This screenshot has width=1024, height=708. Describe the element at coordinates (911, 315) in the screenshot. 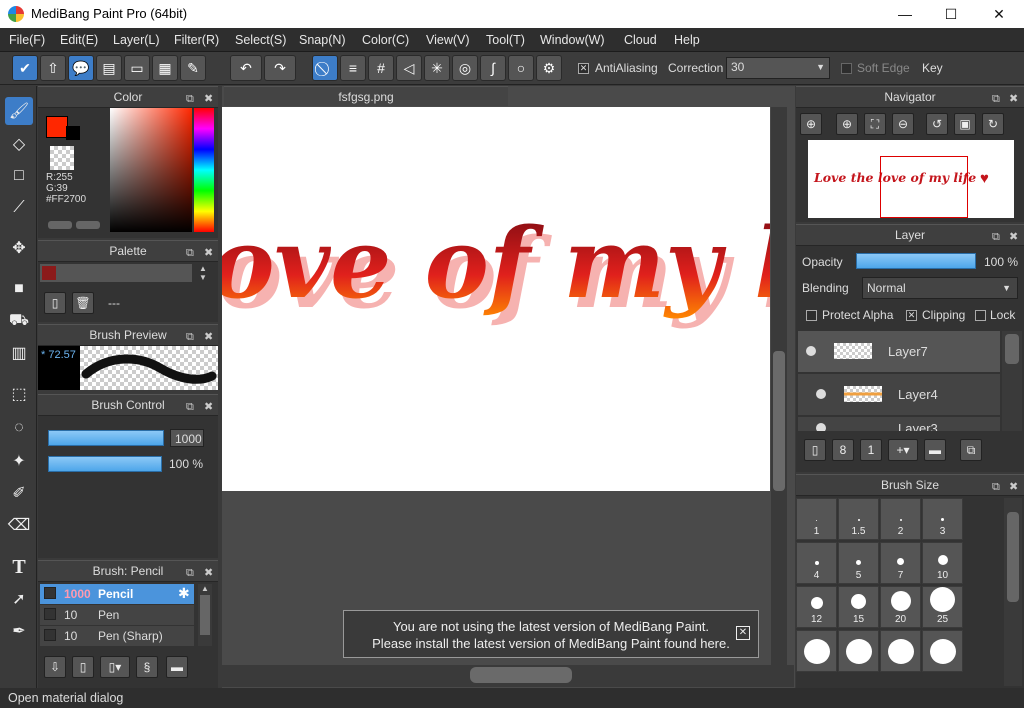

I see `clipping-checkbox: ✕` at that location.